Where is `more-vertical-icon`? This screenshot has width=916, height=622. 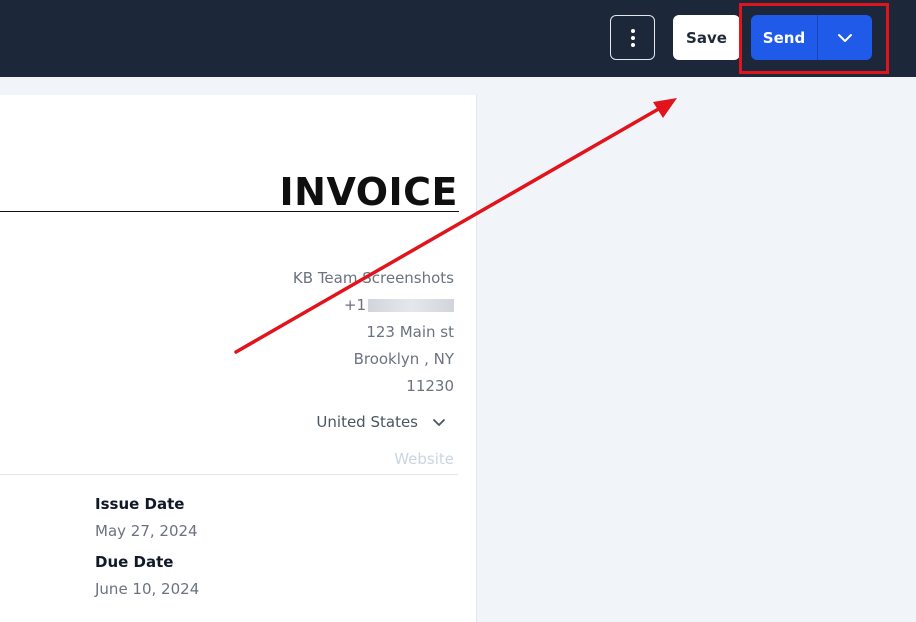
more-vertical-icon is located at coordinates (632, 37).